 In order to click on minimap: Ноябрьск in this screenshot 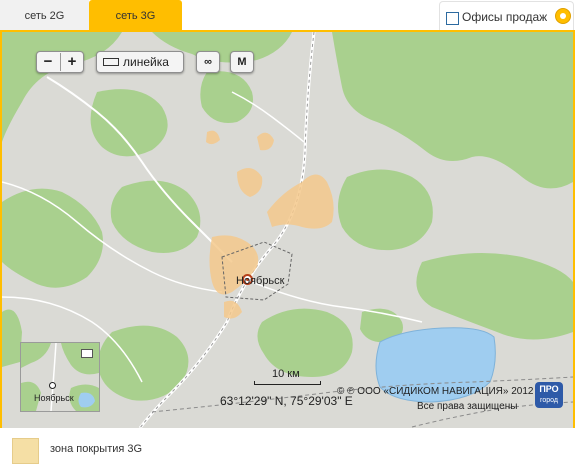, I will do `click(60, 377)`.